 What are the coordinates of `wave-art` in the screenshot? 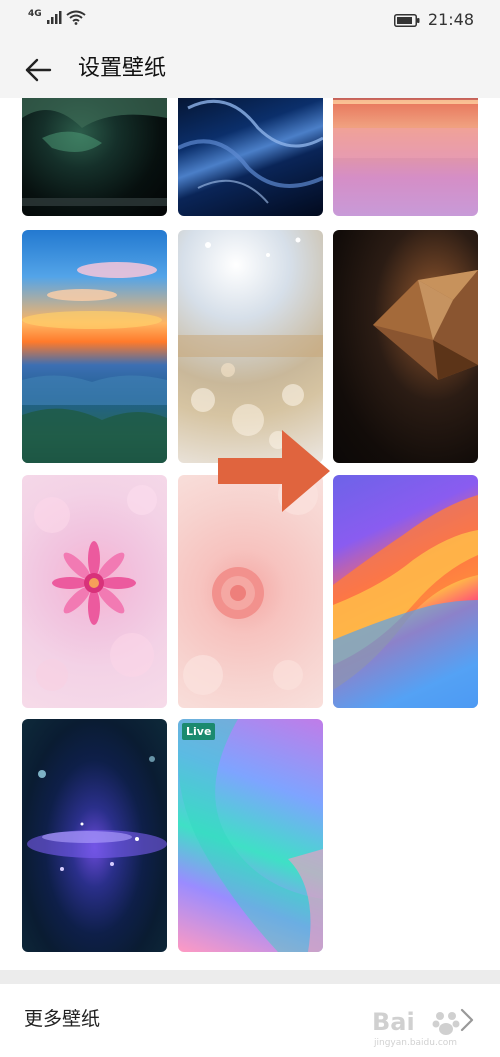 It's located at (250, 151).